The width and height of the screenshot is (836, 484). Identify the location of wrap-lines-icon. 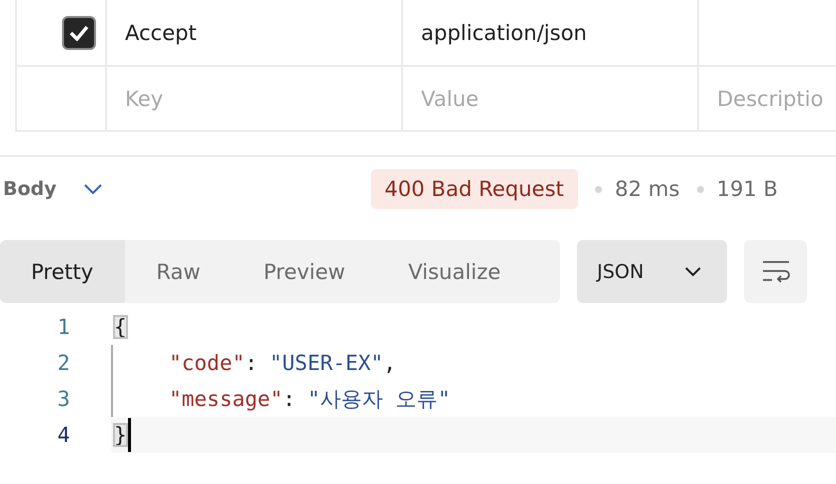
(775, 271).